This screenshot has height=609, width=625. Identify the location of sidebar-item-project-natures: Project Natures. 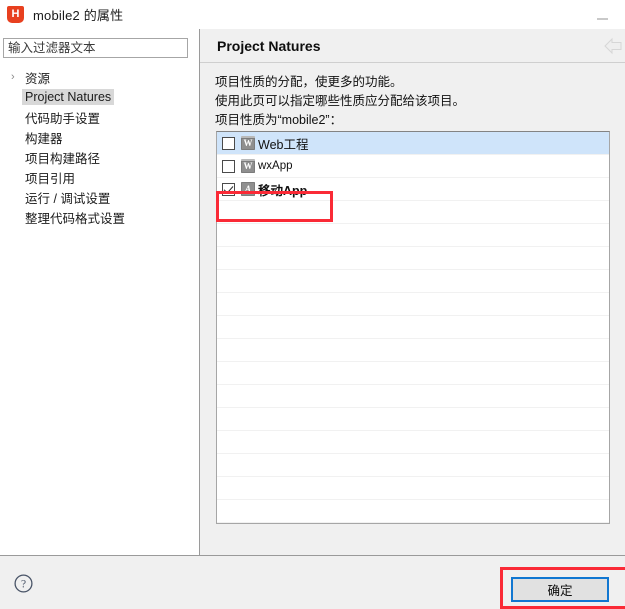
(100, 97).